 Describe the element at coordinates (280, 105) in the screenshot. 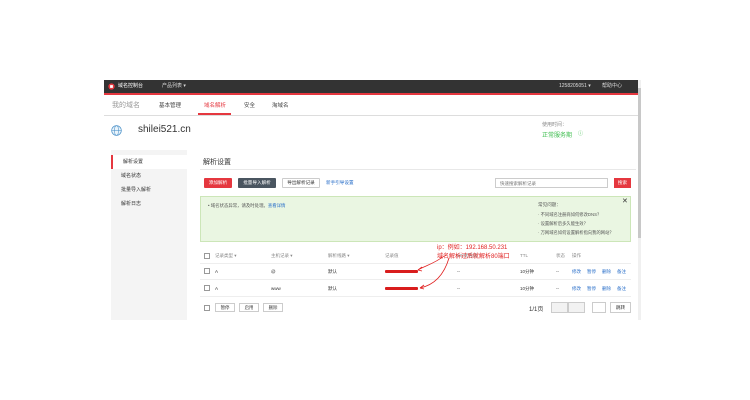

I see `tab-domain-market: 淘域名` at that location.